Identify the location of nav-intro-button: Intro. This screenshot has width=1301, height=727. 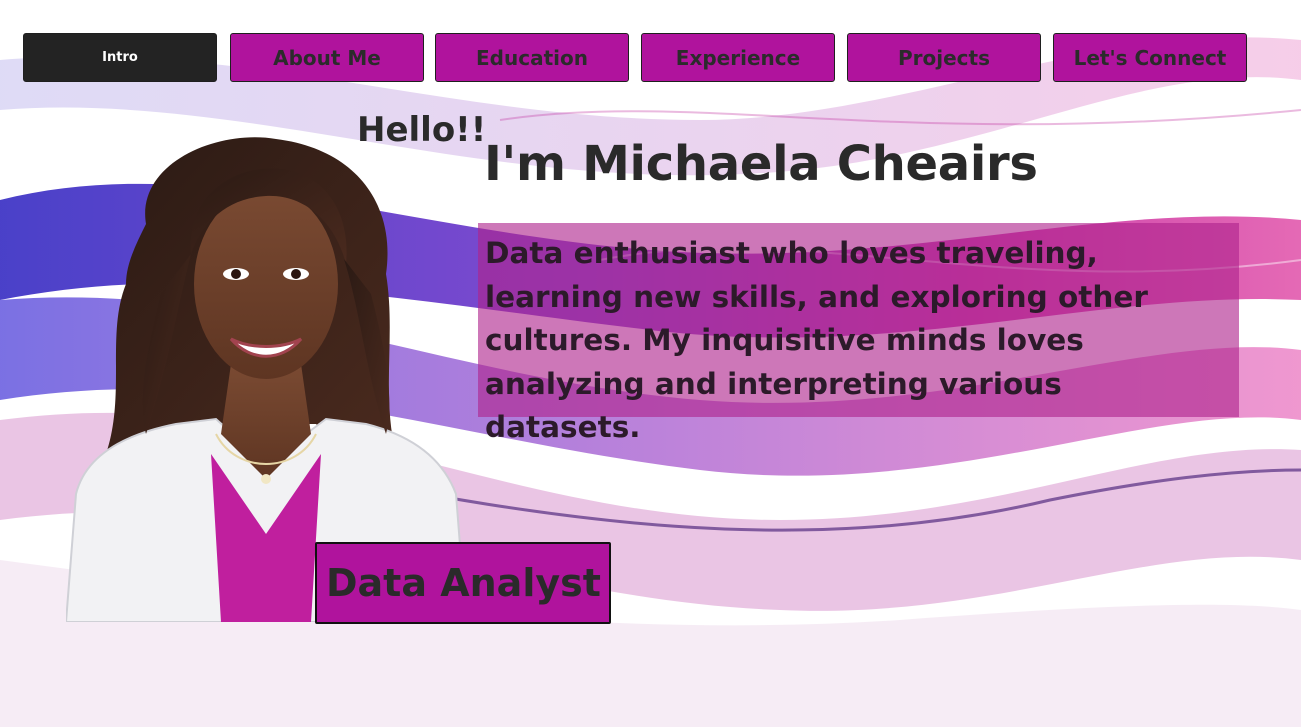
(120, 57).